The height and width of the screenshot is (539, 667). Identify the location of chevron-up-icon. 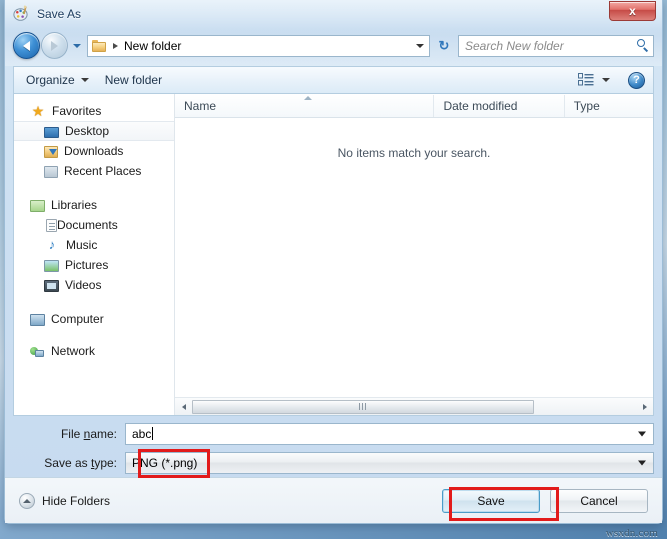
(27, 500).